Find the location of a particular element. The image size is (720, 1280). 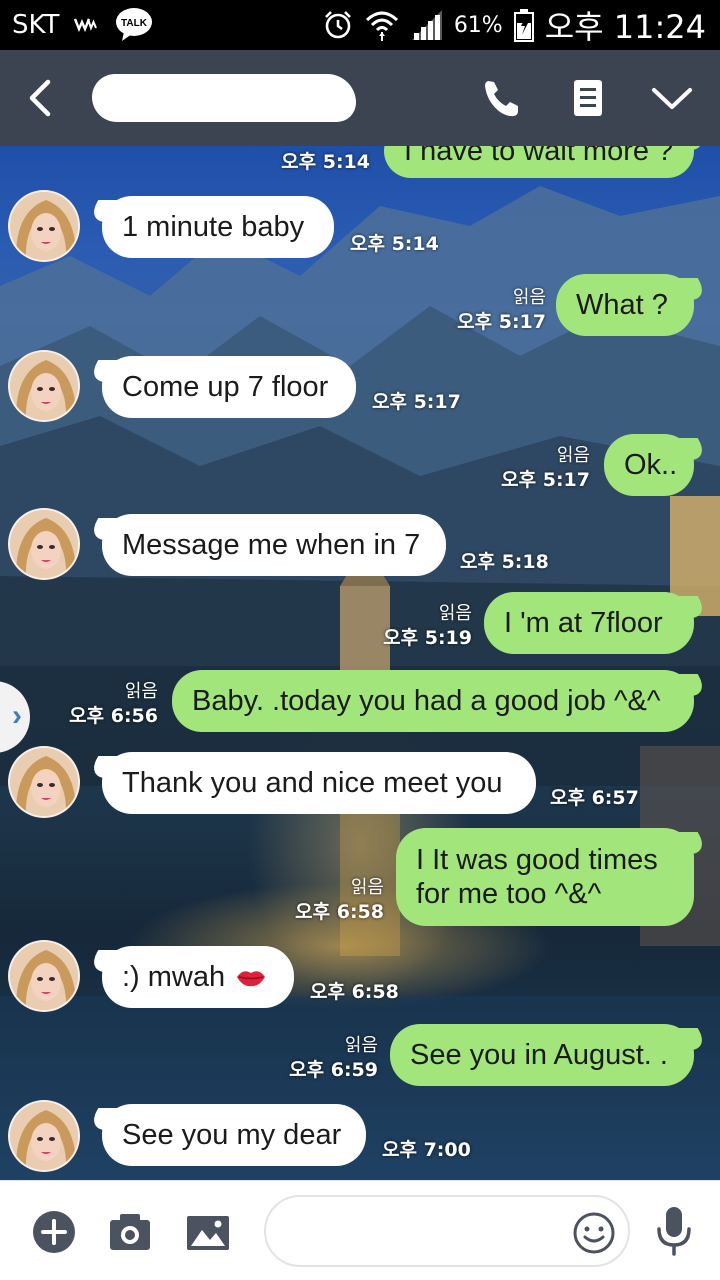

message-text: What ? is located at coordinates (622, 305).